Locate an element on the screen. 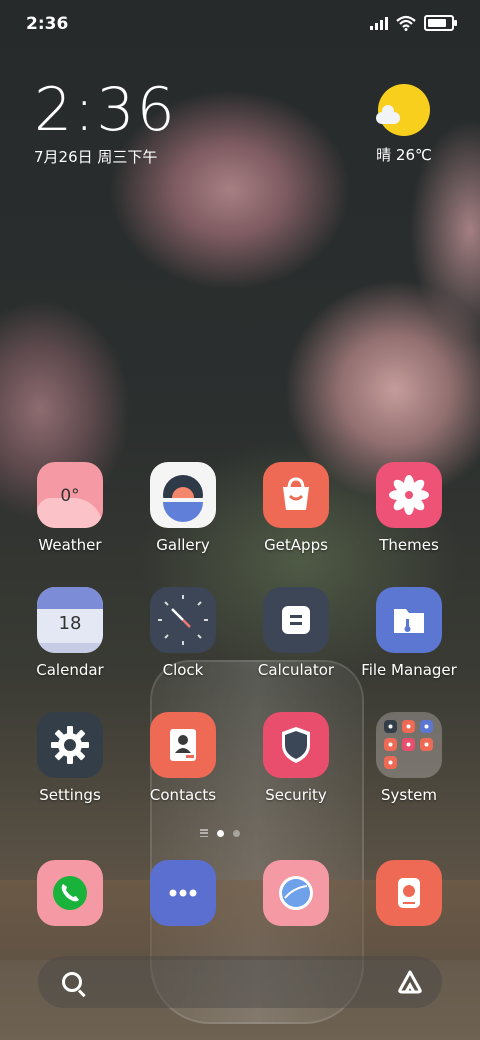 The height and width of the screenshot is (1040, 480). app-clock: Clock is located at coordinates (183, 633).